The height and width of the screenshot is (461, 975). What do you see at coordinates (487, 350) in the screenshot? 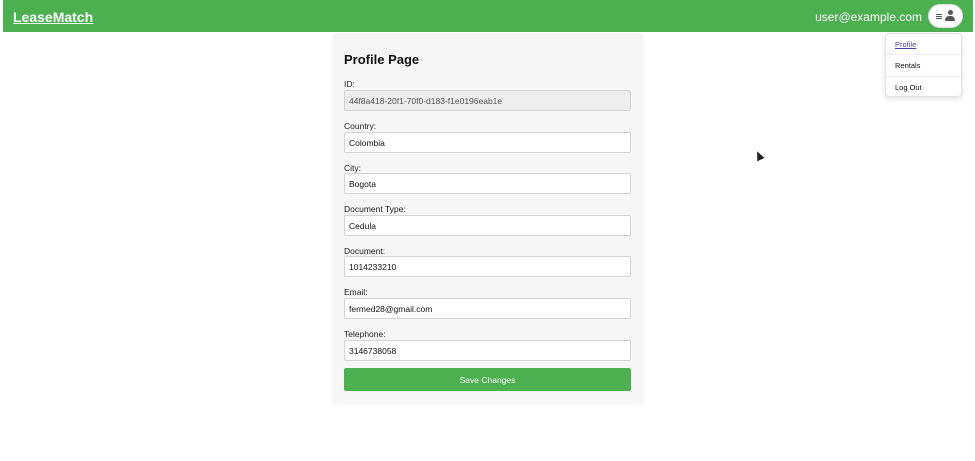
I see `telephone-field` at bounding box center [487, 350].